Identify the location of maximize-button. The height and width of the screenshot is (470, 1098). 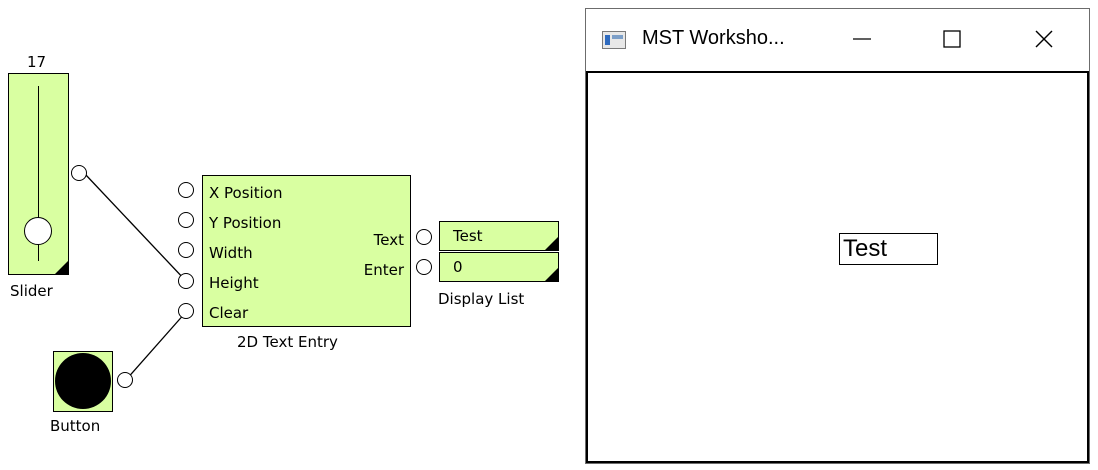
(952, 39).